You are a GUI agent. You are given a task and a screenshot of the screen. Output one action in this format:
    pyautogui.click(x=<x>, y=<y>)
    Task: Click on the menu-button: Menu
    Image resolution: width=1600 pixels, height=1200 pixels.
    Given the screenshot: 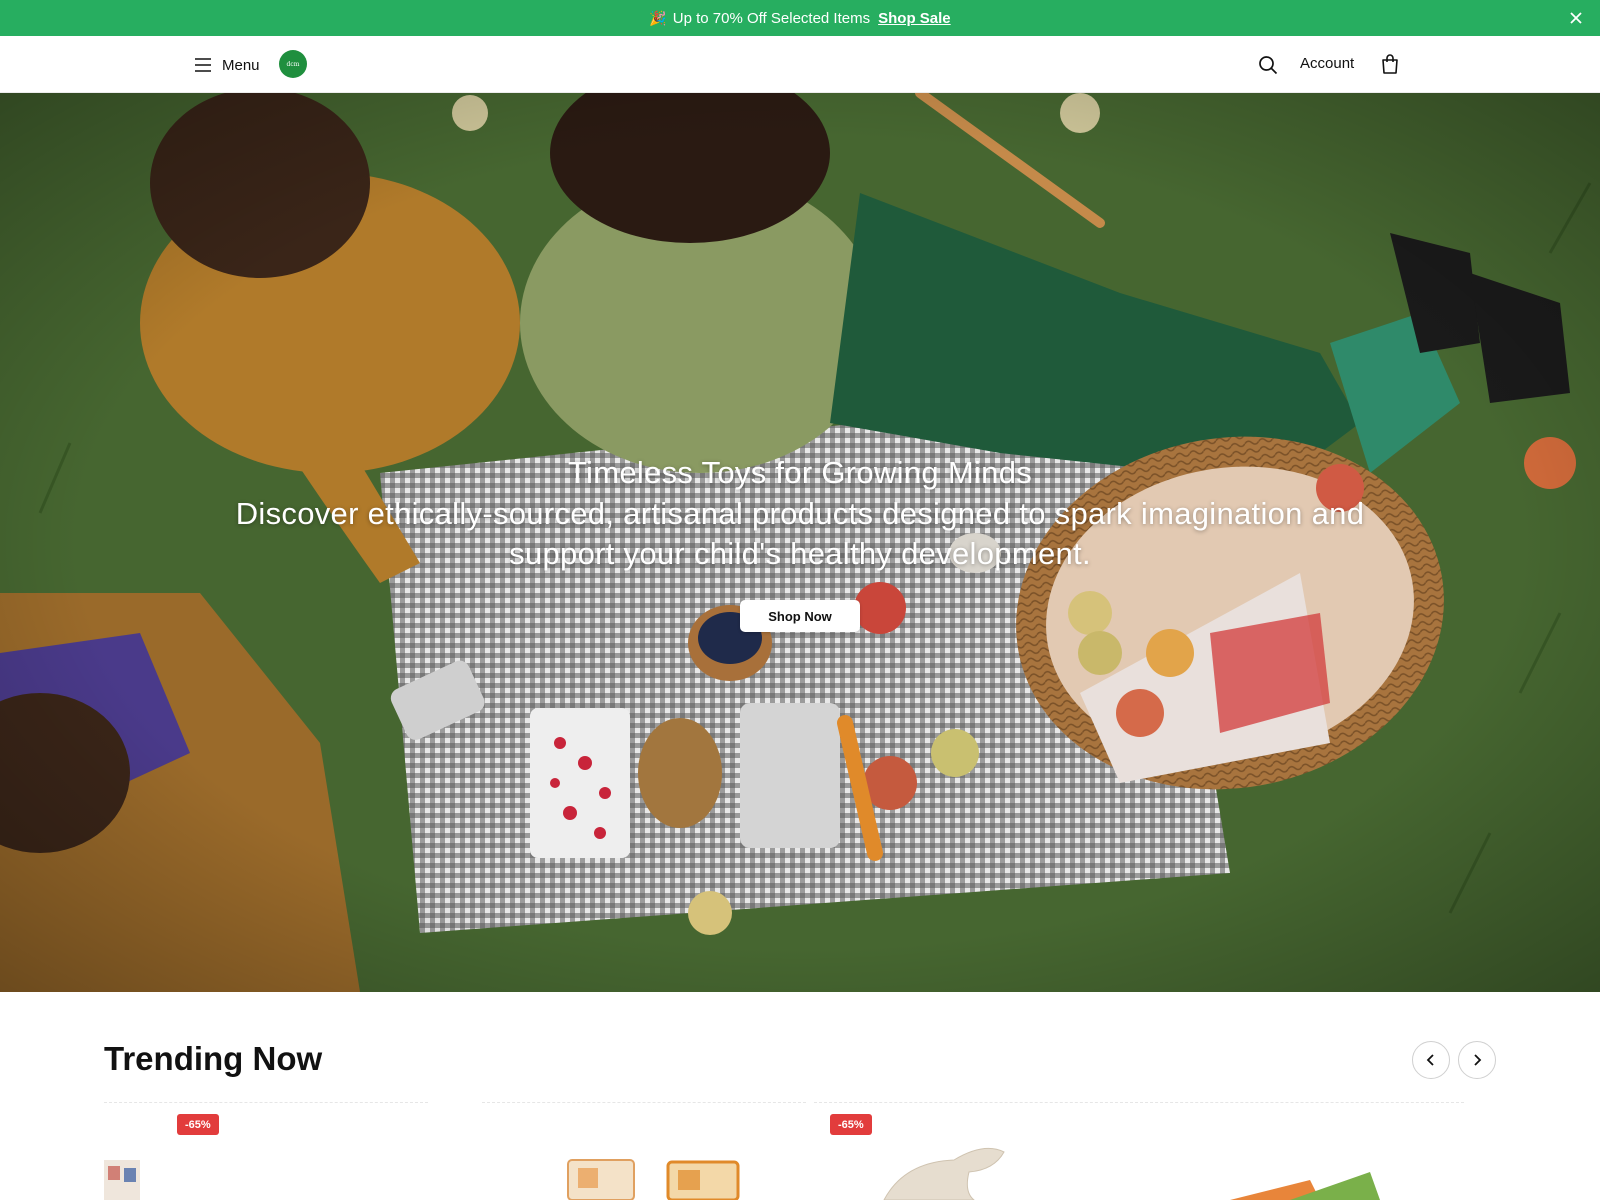 What is the action you would take?
    pyautogui.click(x=227, y=65)
    